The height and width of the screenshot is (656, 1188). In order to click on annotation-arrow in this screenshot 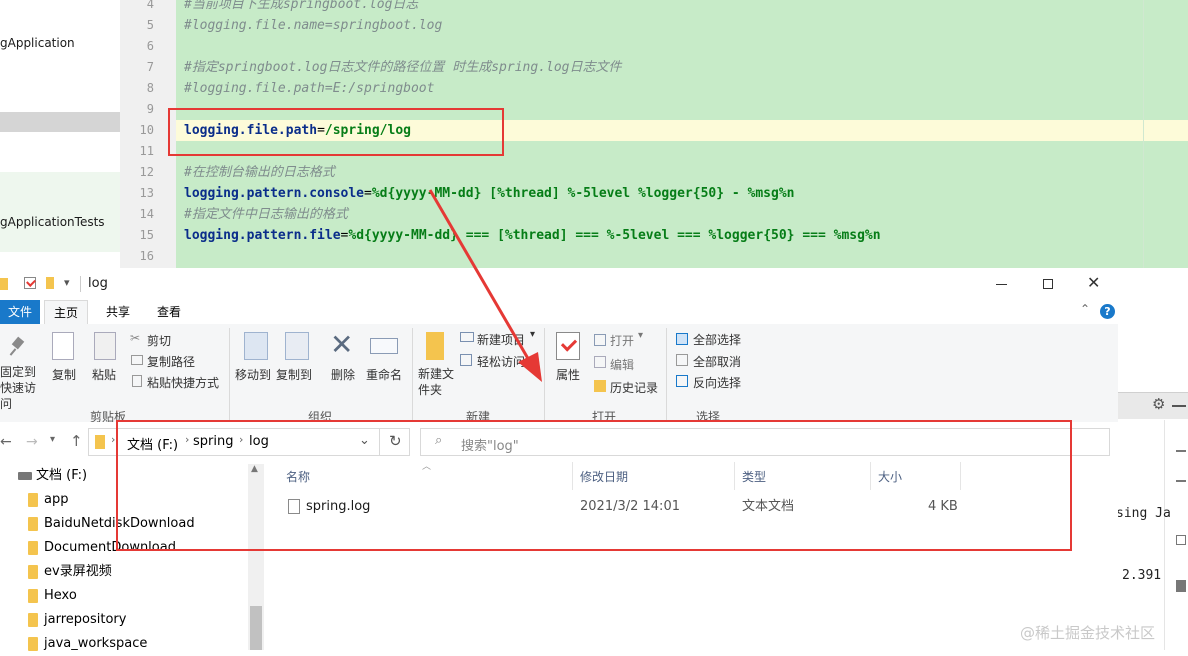, I will do `click(485, 285)`.